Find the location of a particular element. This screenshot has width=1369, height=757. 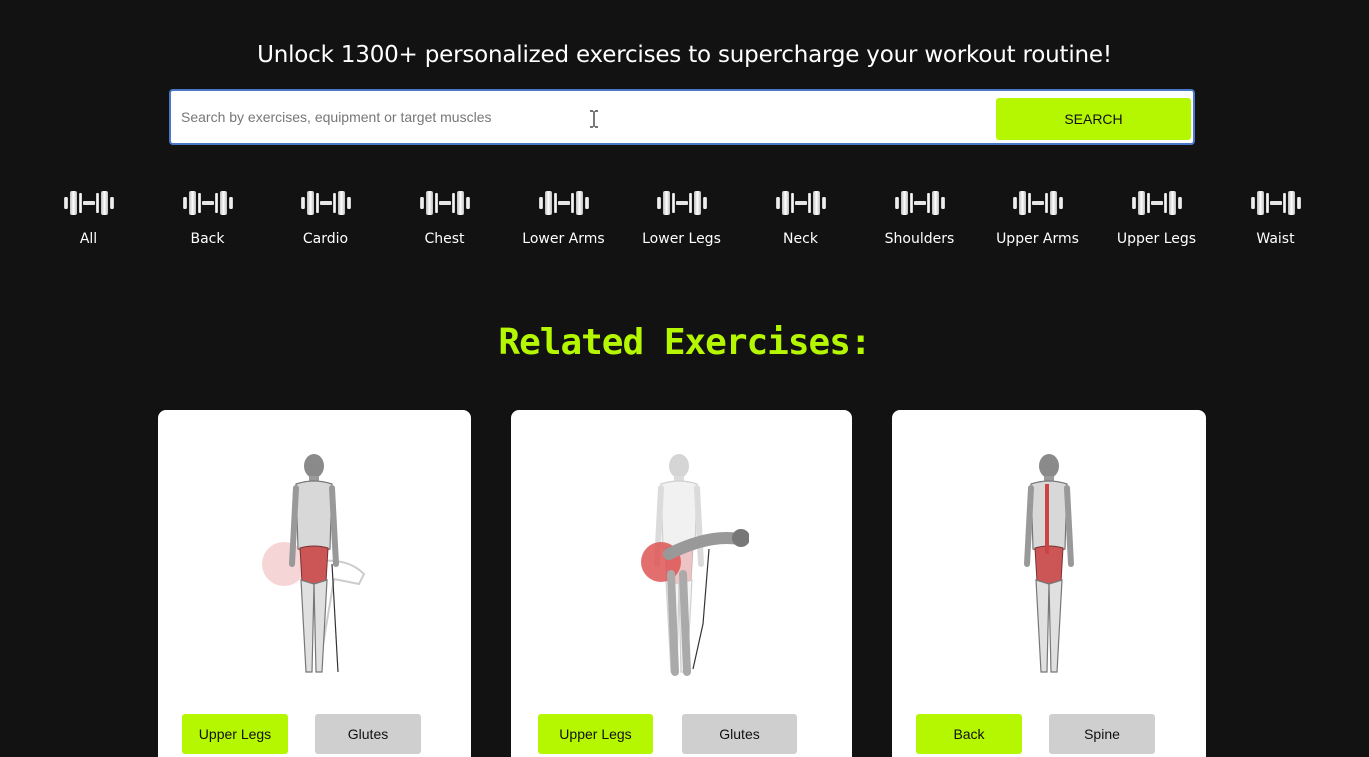

category-label: Upper Arms is located at coordinates (1037, 239).